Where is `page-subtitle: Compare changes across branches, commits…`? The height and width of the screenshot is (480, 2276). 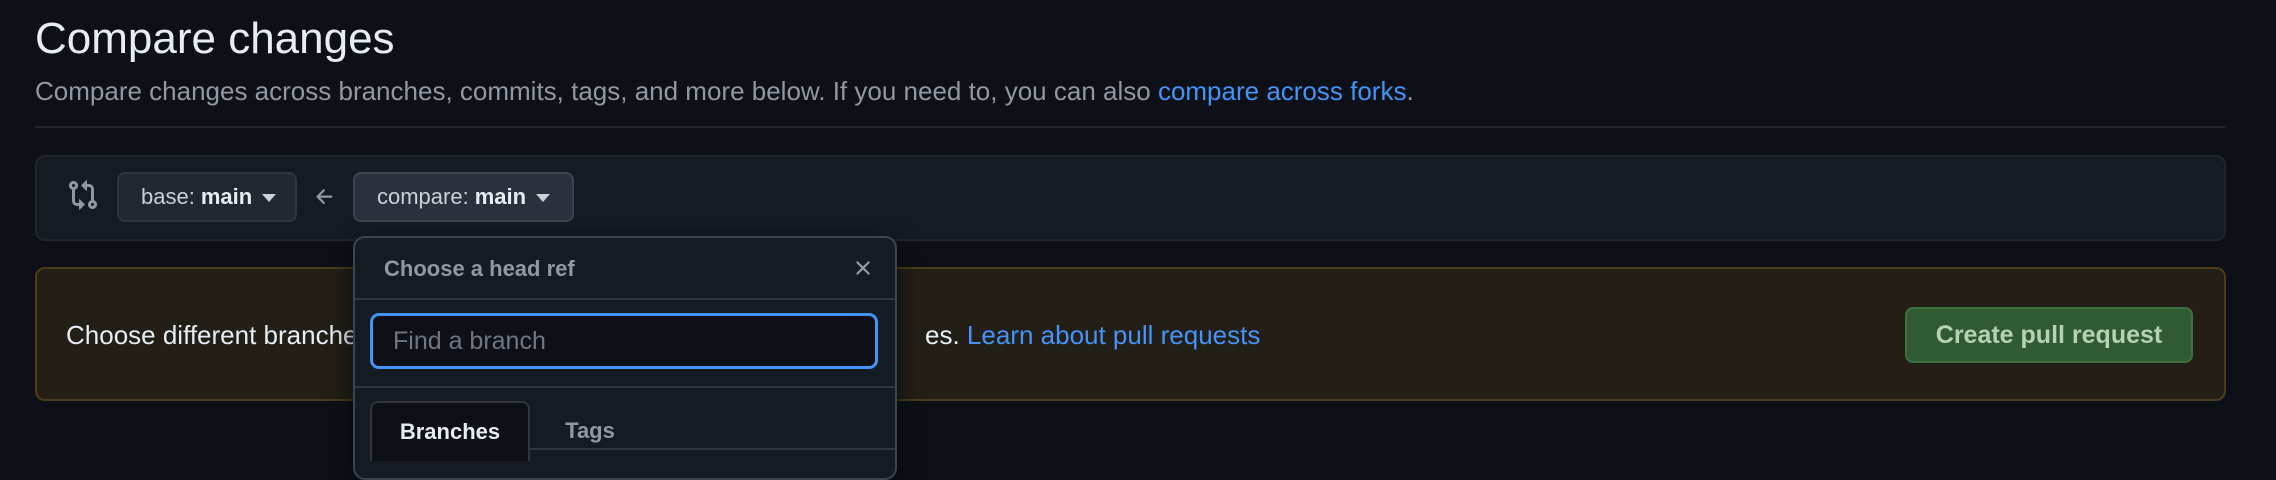 page-subtitle: Compare changes across branches, commits… is located at coordinates (724, 91).